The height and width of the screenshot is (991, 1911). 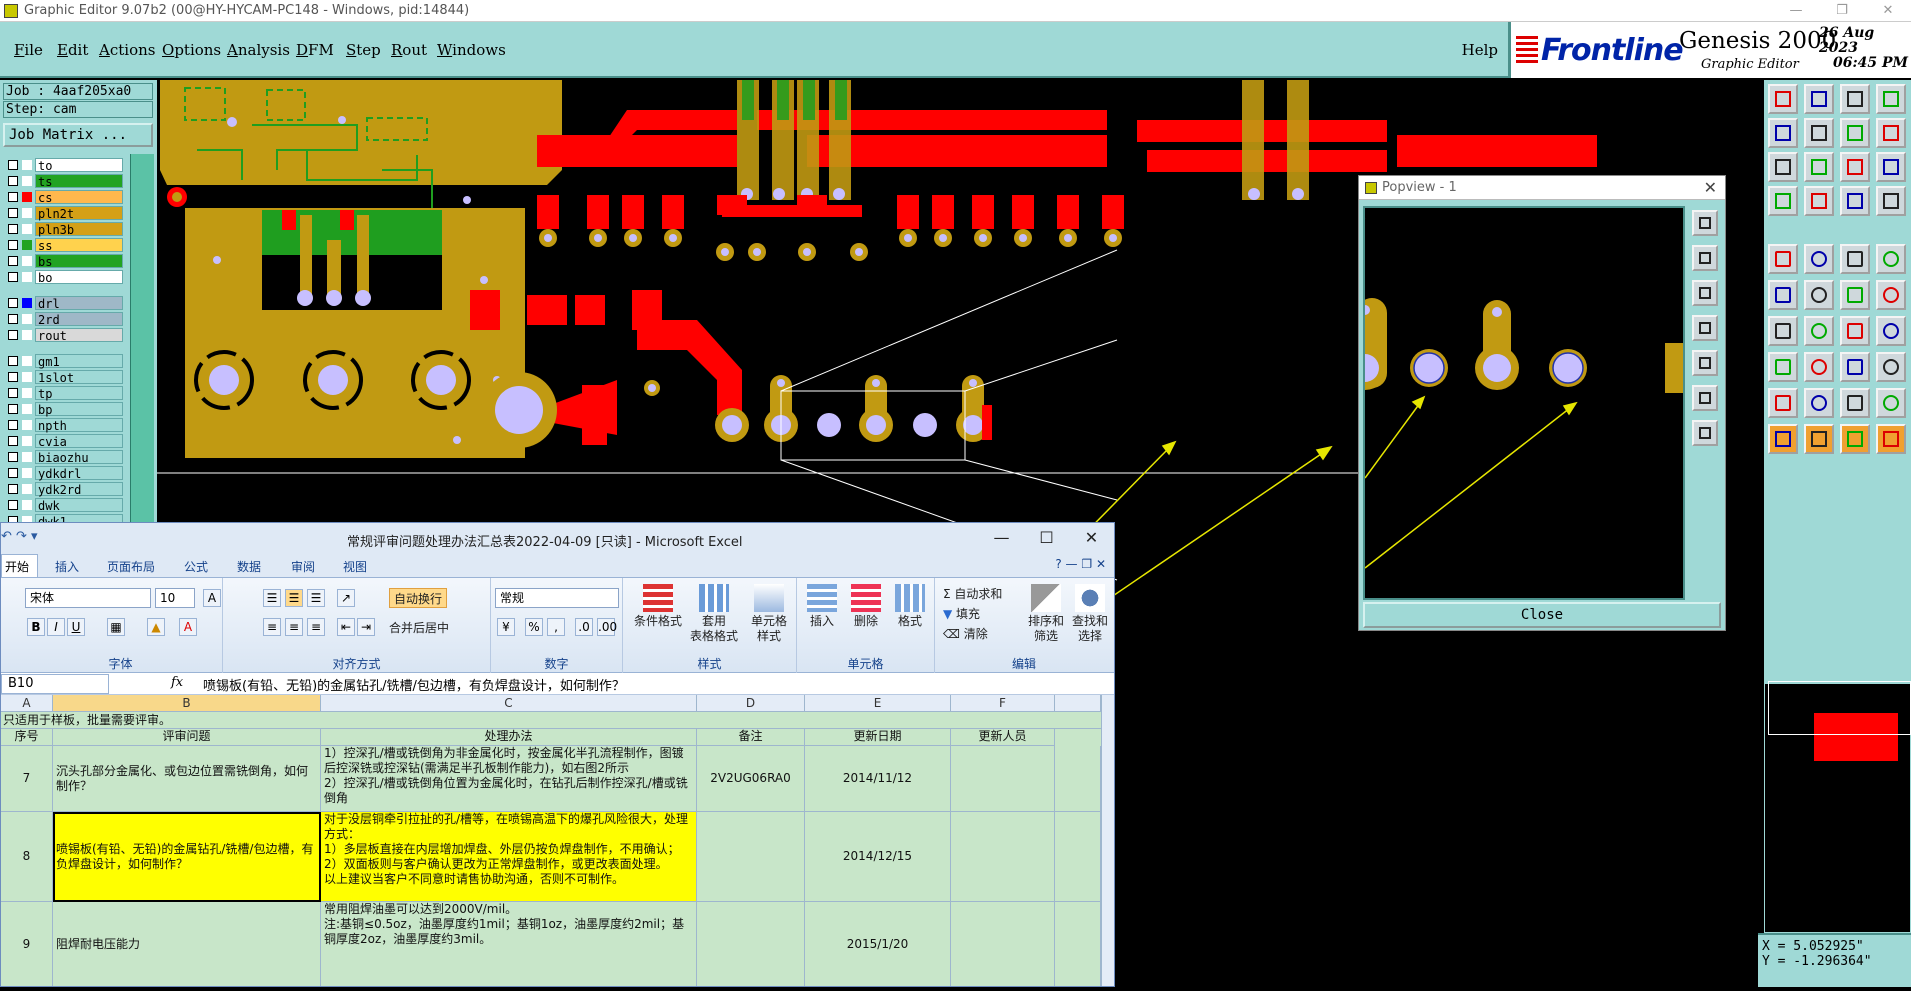 I want to click on layer-name: pln2t, so click(x=79, y=213).